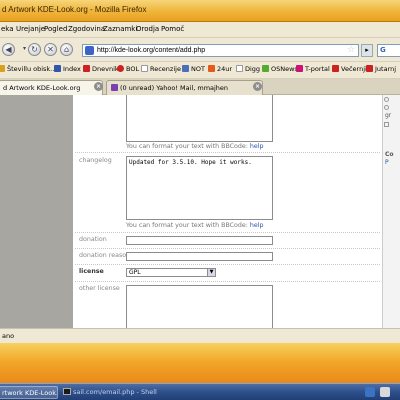  I want to click on sidebar-heading: Co, so click(389, 154).